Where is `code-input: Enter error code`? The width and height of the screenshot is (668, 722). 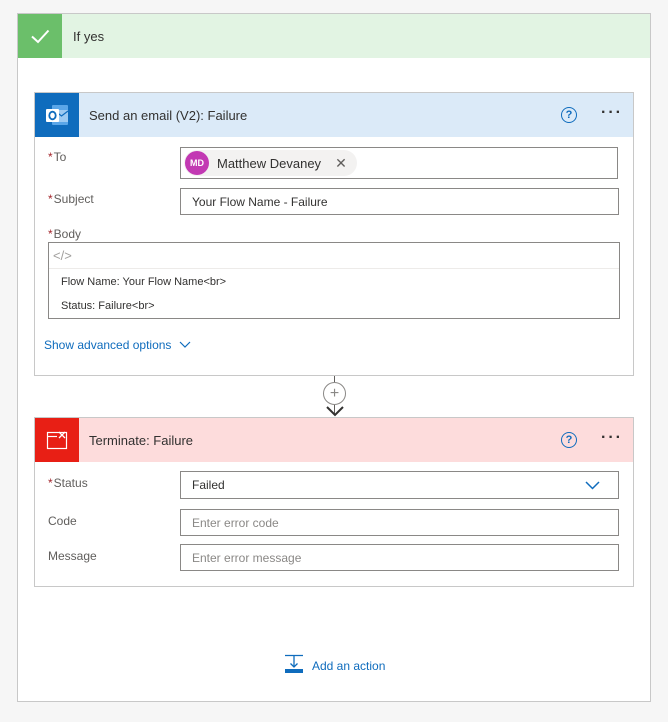 code-input: Enter error code is located at coordinates (399, 522).